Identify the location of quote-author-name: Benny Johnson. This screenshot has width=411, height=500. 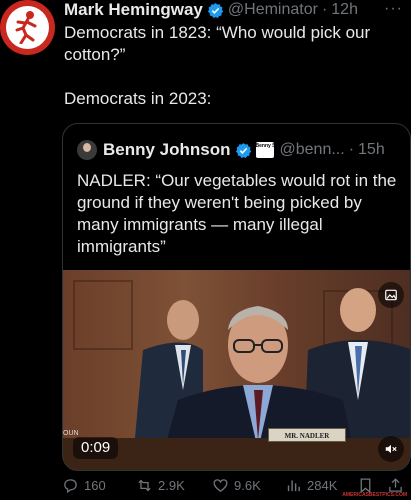
(167, 150).